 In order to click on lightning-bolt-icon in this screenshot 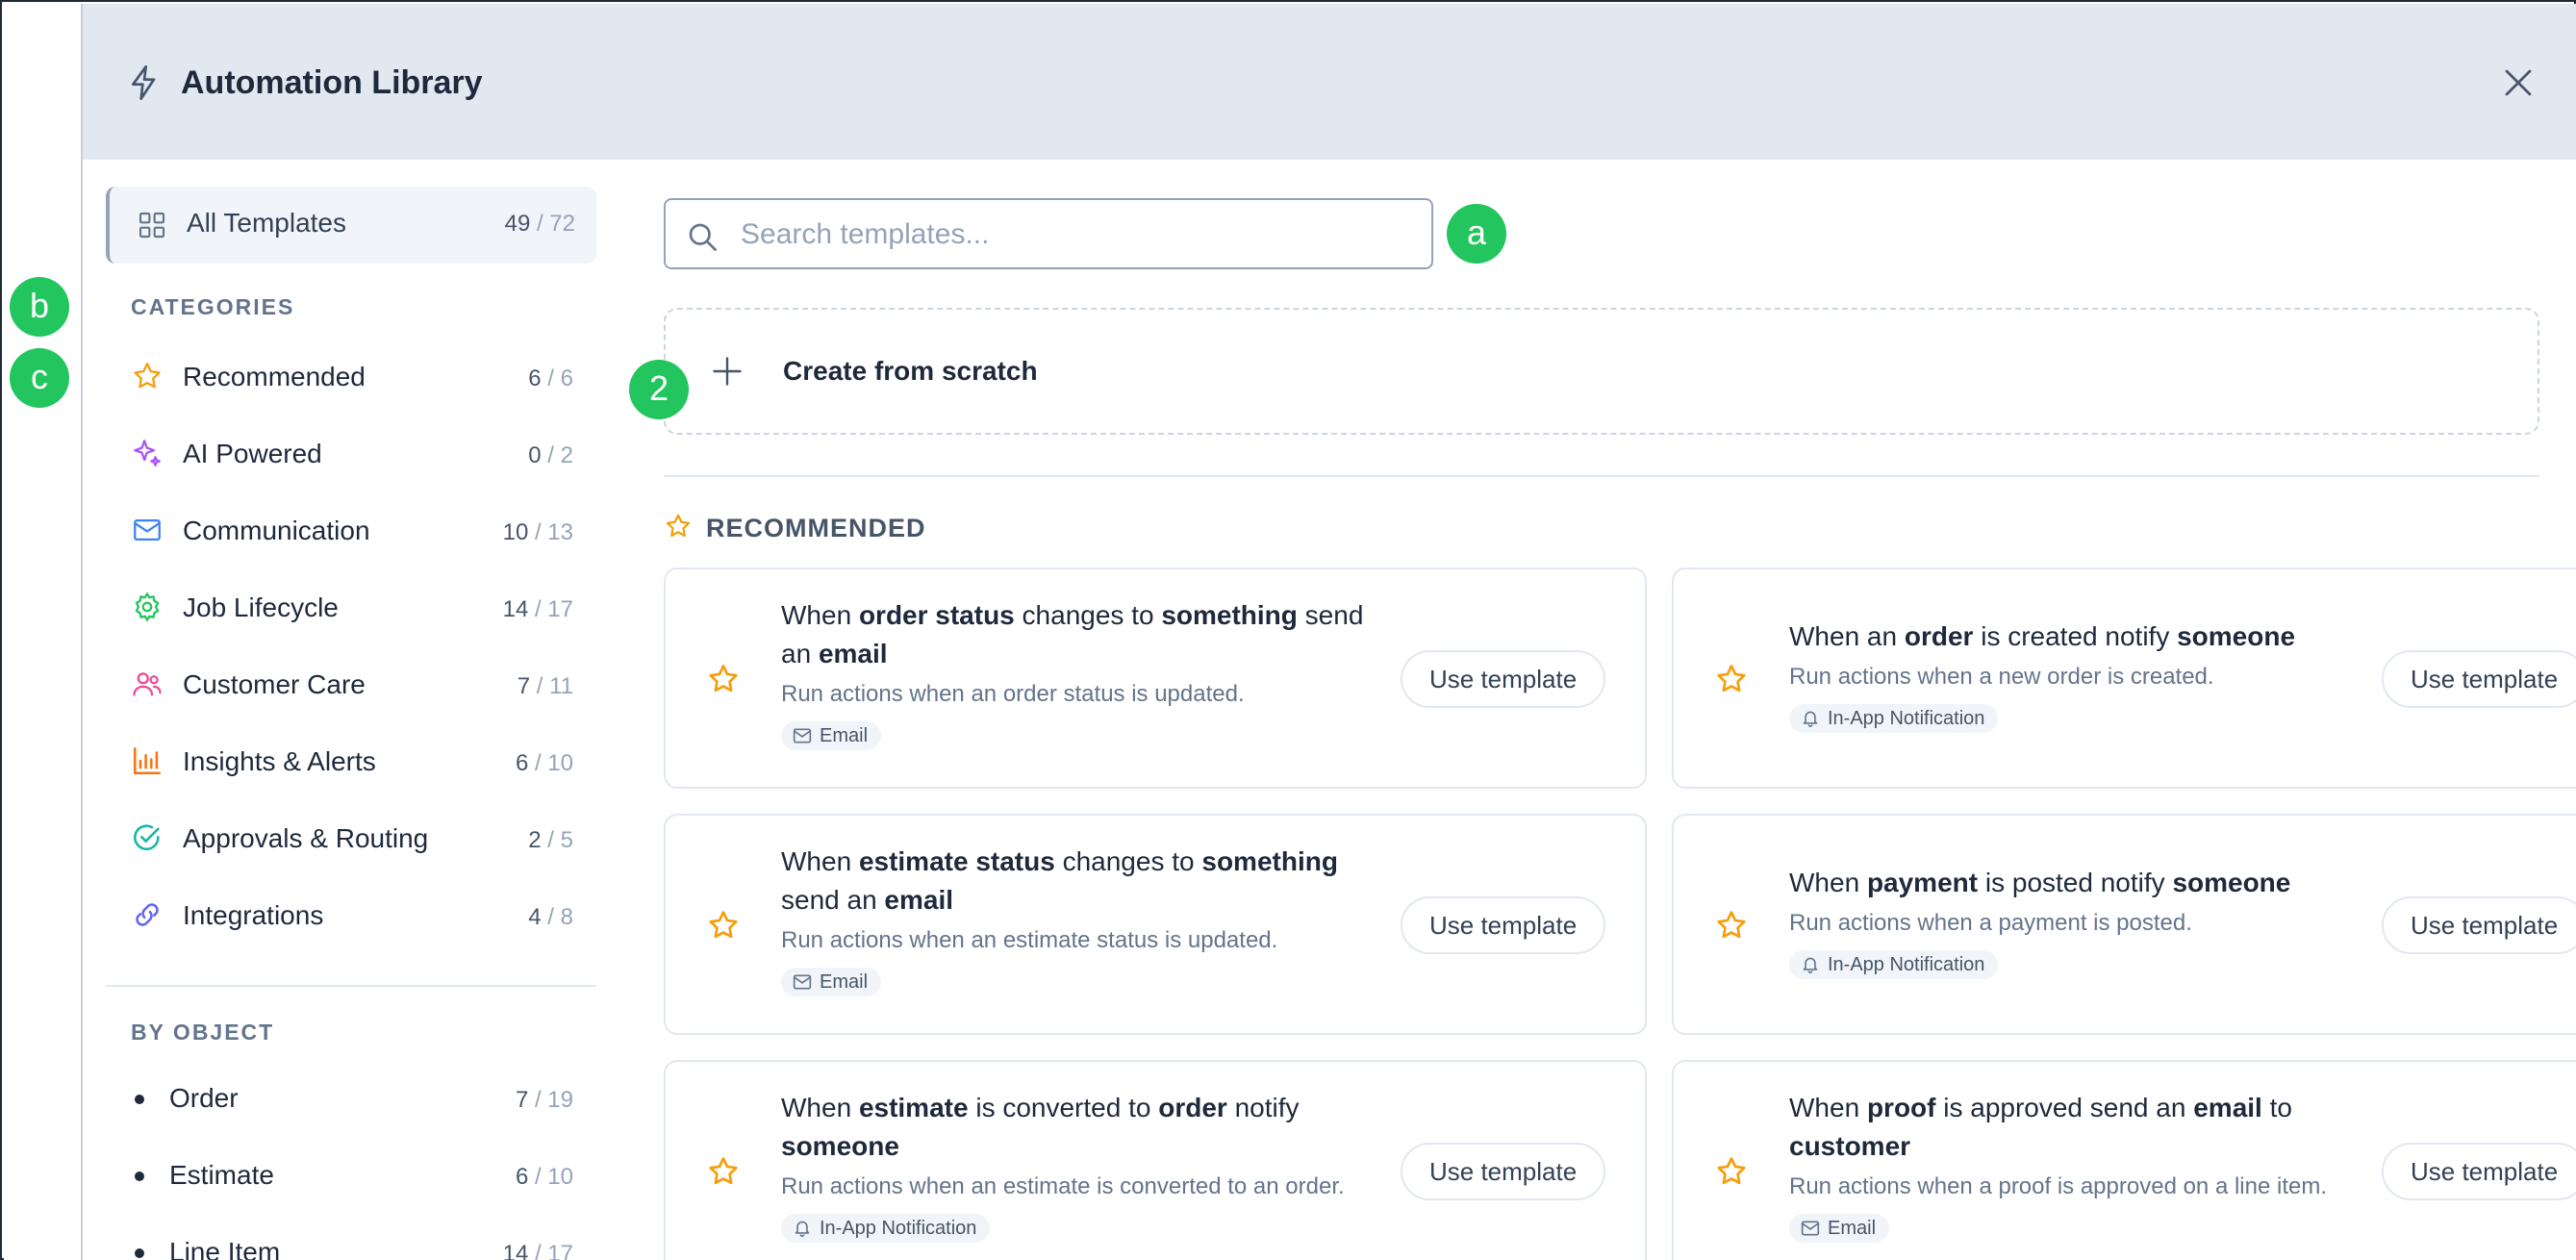, I will do `click(144, 83)`.